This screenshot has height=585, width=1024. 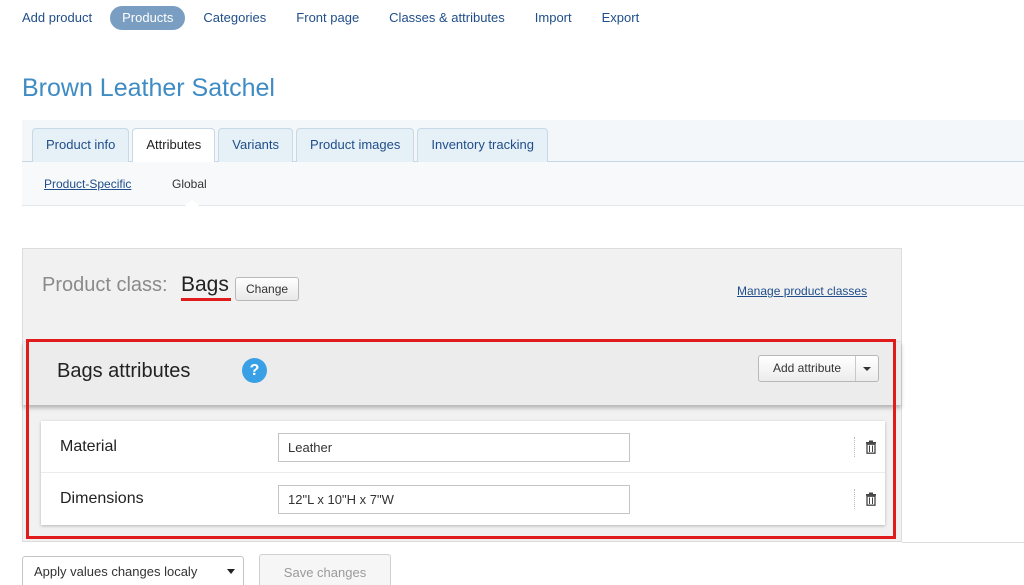 I want to click on attribute-row: Material, so click(x=463, y=447).